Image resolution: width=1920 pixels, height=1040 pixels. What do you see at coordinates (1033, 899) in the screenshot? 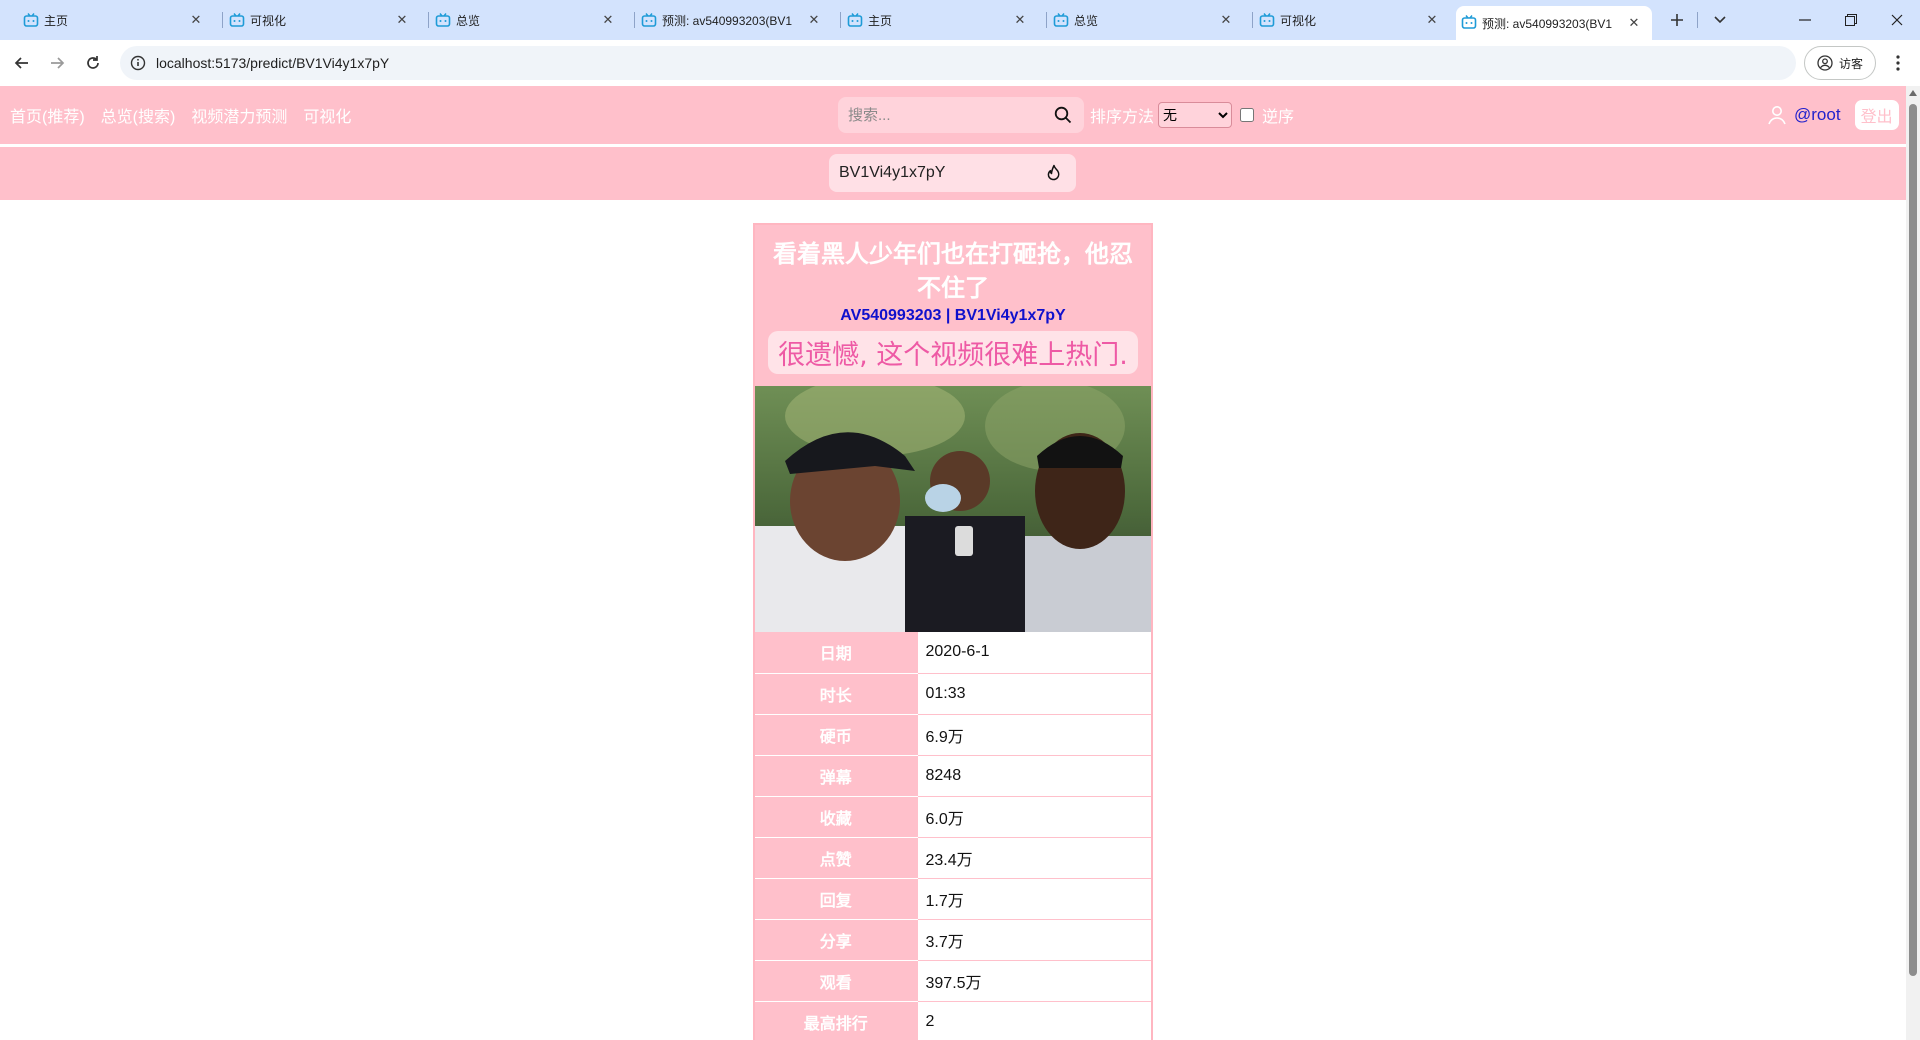
I see `stat-value: 1.7万` at bounding box center [1033, 899].